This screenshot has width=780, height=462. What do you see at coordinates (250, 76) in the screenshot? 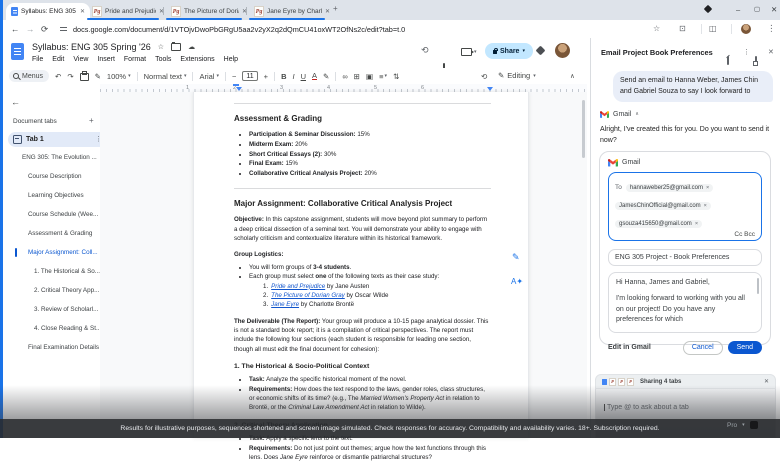
I see `font-size-input: 11` at bounding box center [250, 76].